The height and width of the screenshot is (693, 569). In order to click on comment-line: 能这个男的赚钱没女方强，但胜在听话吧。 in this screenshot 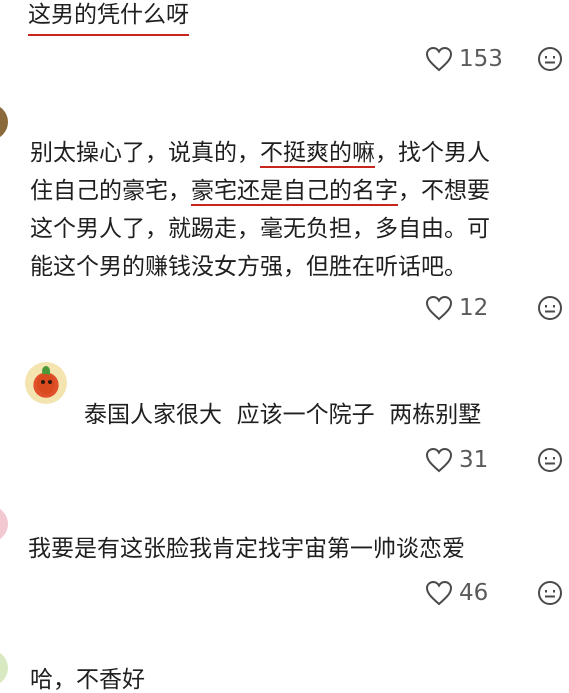, I will do `click(295, 267)`.